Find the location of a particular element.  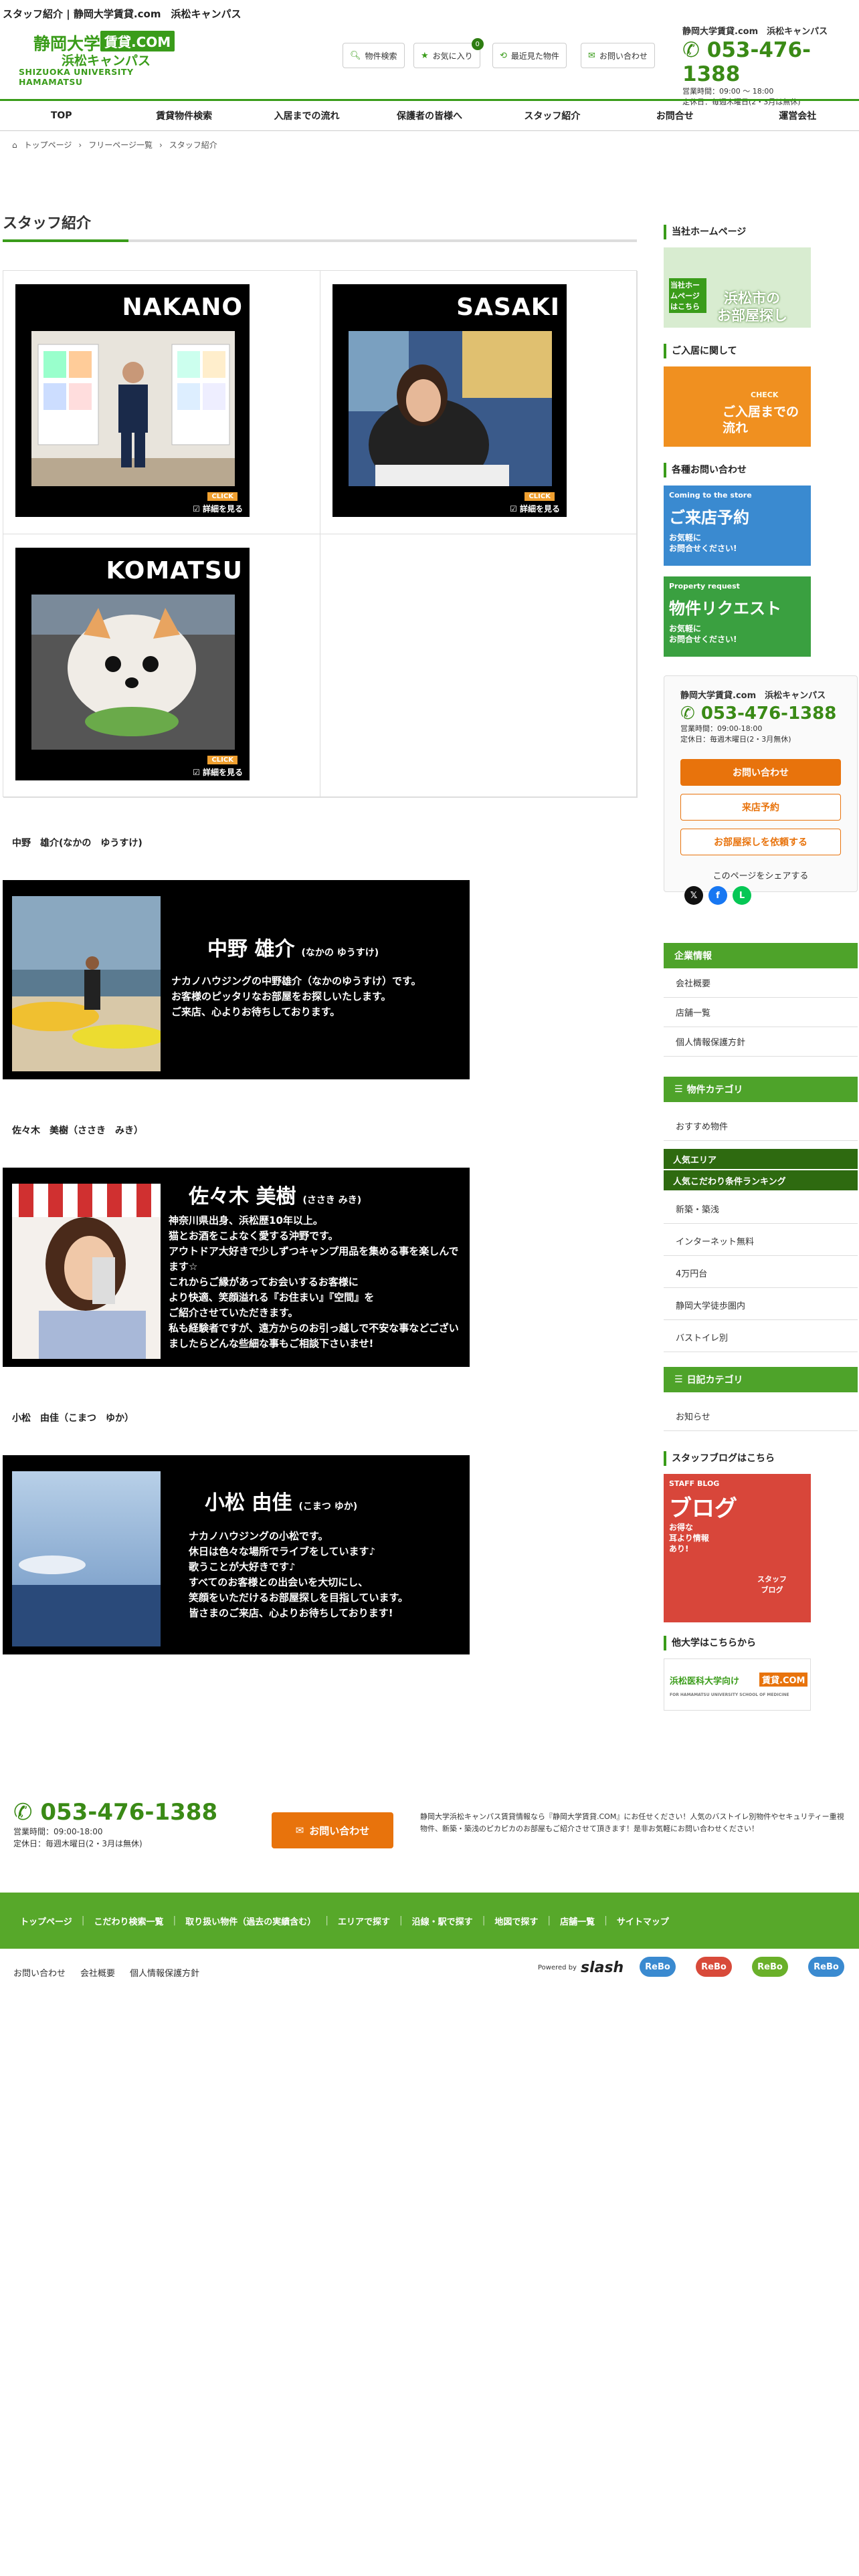

banner-text: ブログ is located at coordinates (703, 1508).